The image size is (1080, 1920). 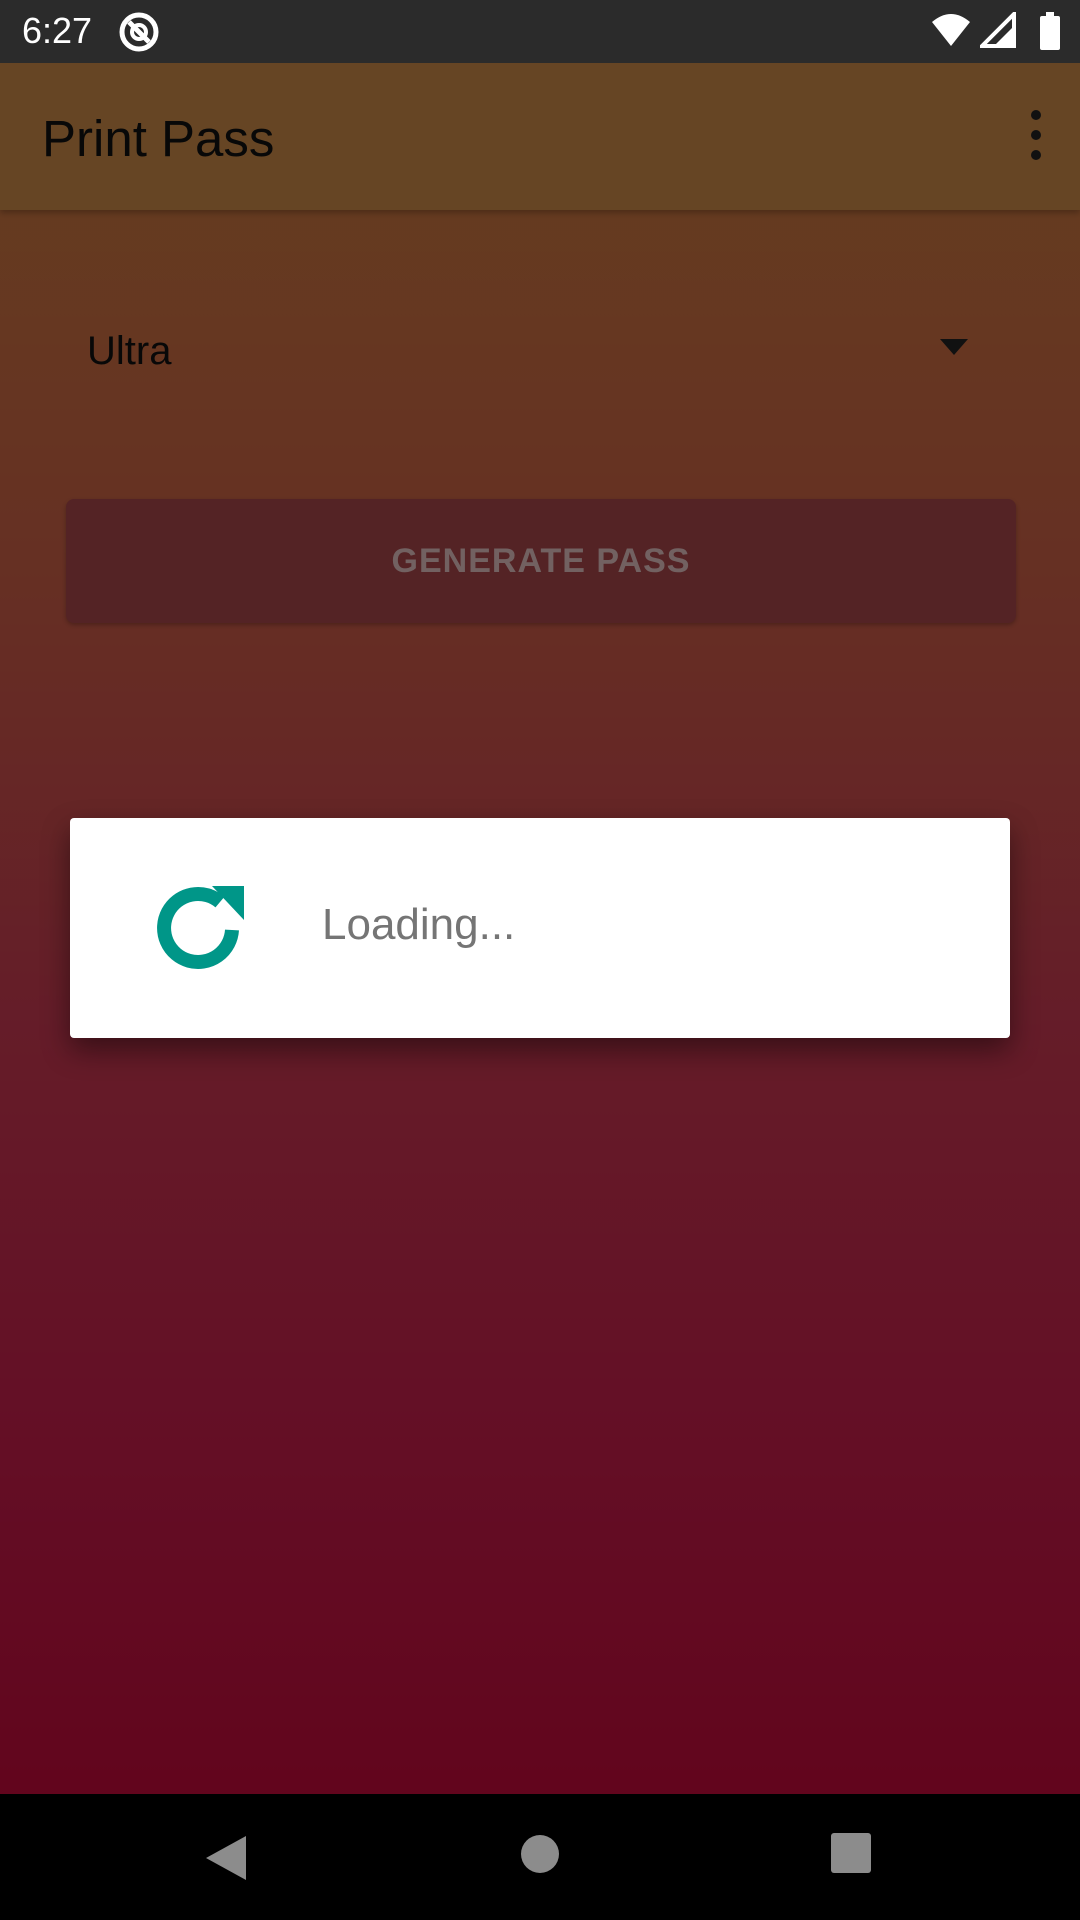 I want to click on status-time: 6:27, so click(x=57, y=30).